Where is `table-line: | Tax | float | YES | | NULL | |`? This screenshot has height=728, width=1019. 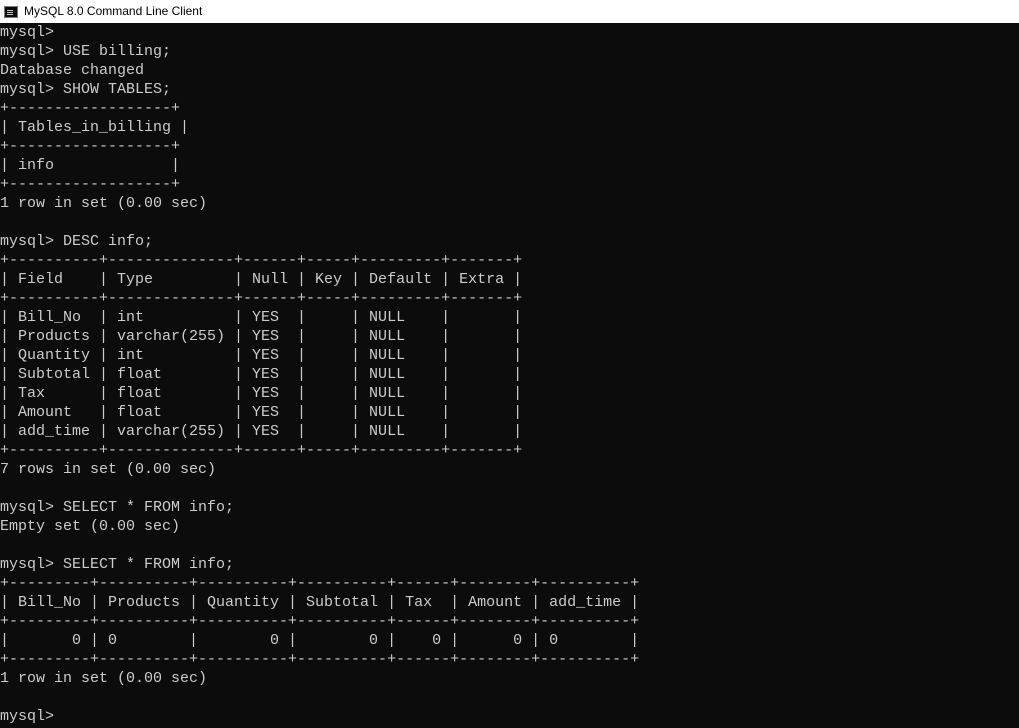 table-line: | Tax | float | YES | | NULL | | is located at coordinates (261, 393).